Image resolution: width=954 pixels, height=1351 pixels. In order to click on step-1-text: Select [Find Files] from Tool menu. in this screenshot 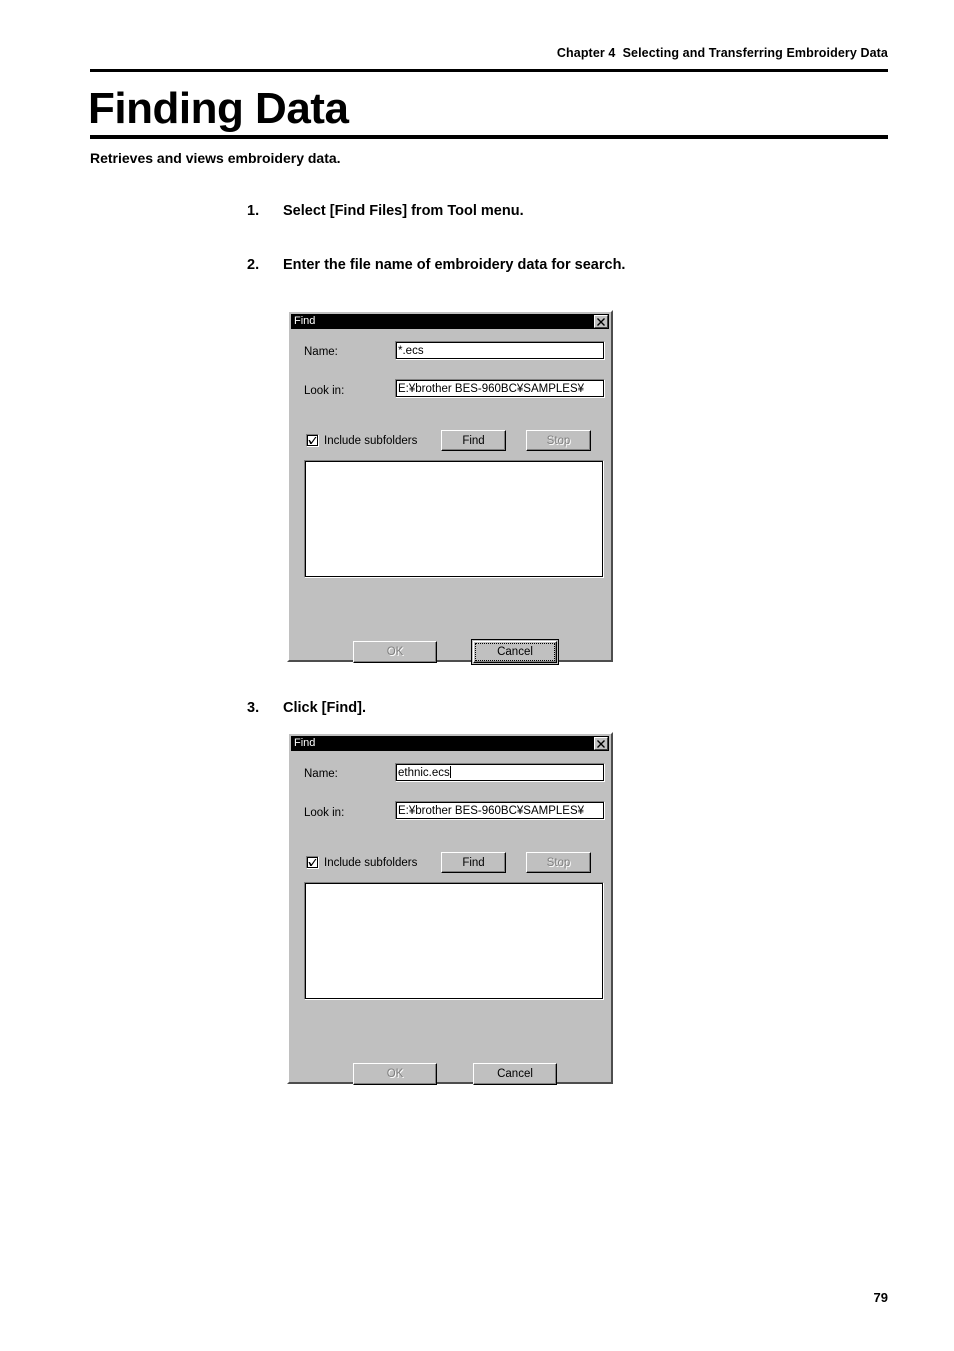, I will do `click(403, 211)`.